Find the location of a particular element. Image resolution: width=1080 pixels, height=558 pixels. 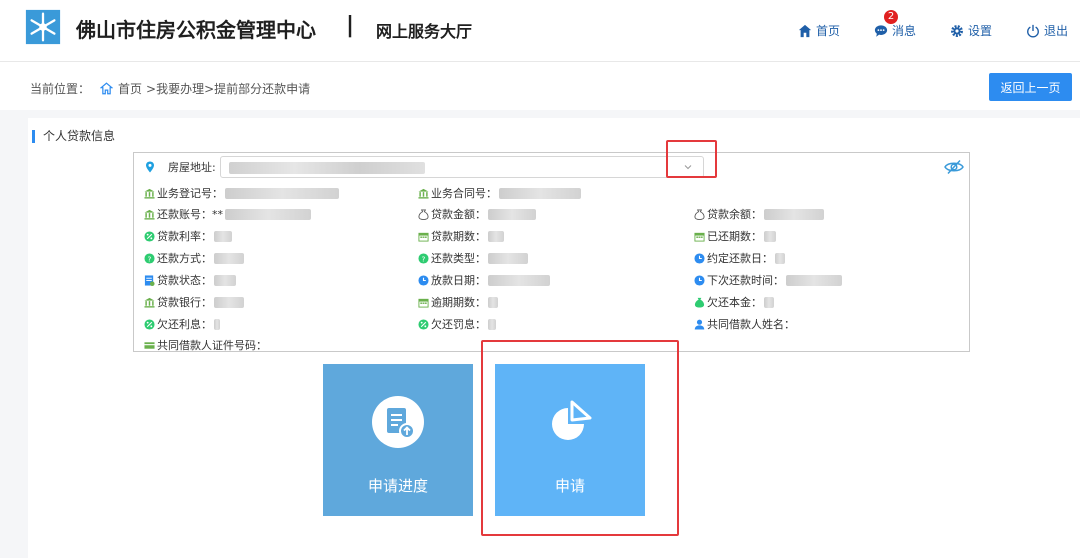

nav-settings-label: 设置 is located at coordinates (980, 31).